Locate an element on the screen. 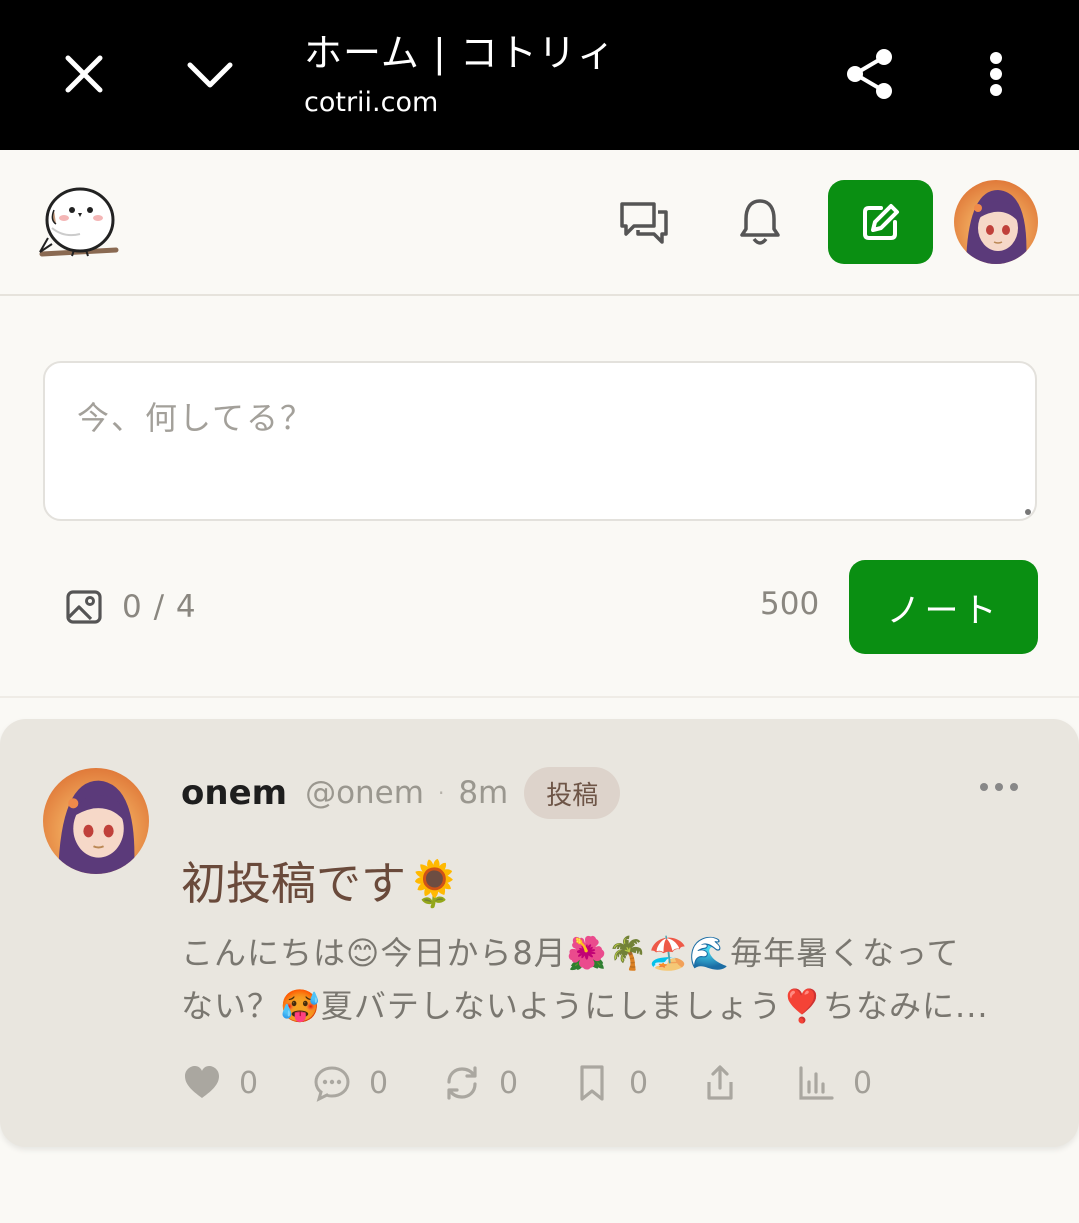 The height and width of the screenshot is (1223, 1079). edit-icon is located at coordinates (880, 222).